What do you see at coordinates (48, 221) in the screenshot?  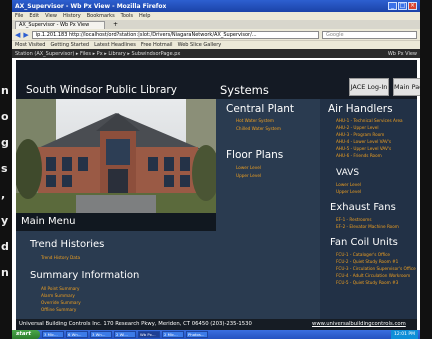 I see `main-menu-label: Main Menu` at bounding box center [48, 221].